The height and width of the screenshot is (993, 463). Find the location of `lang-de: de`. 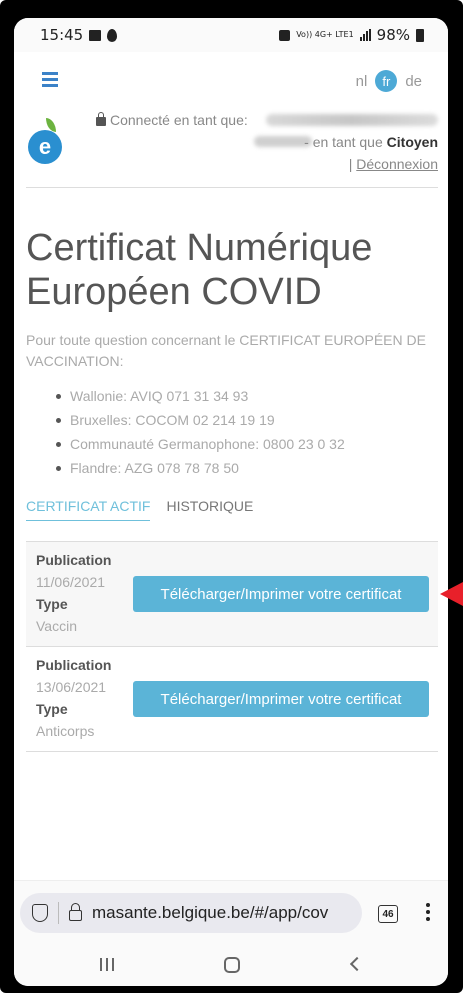

lang-de: de is located at coordinates (413, 81).